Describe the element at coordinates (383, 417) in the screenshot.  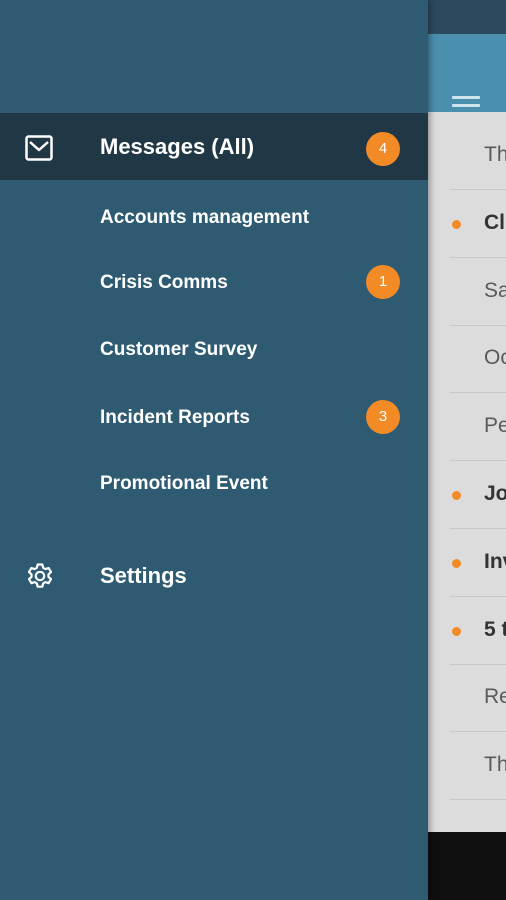
I see `unread-count-badge: 3` at that location.